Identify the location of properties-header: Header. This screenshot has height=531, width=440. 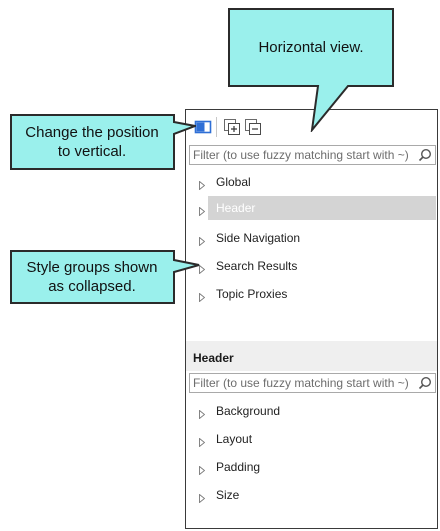
(311, 356).